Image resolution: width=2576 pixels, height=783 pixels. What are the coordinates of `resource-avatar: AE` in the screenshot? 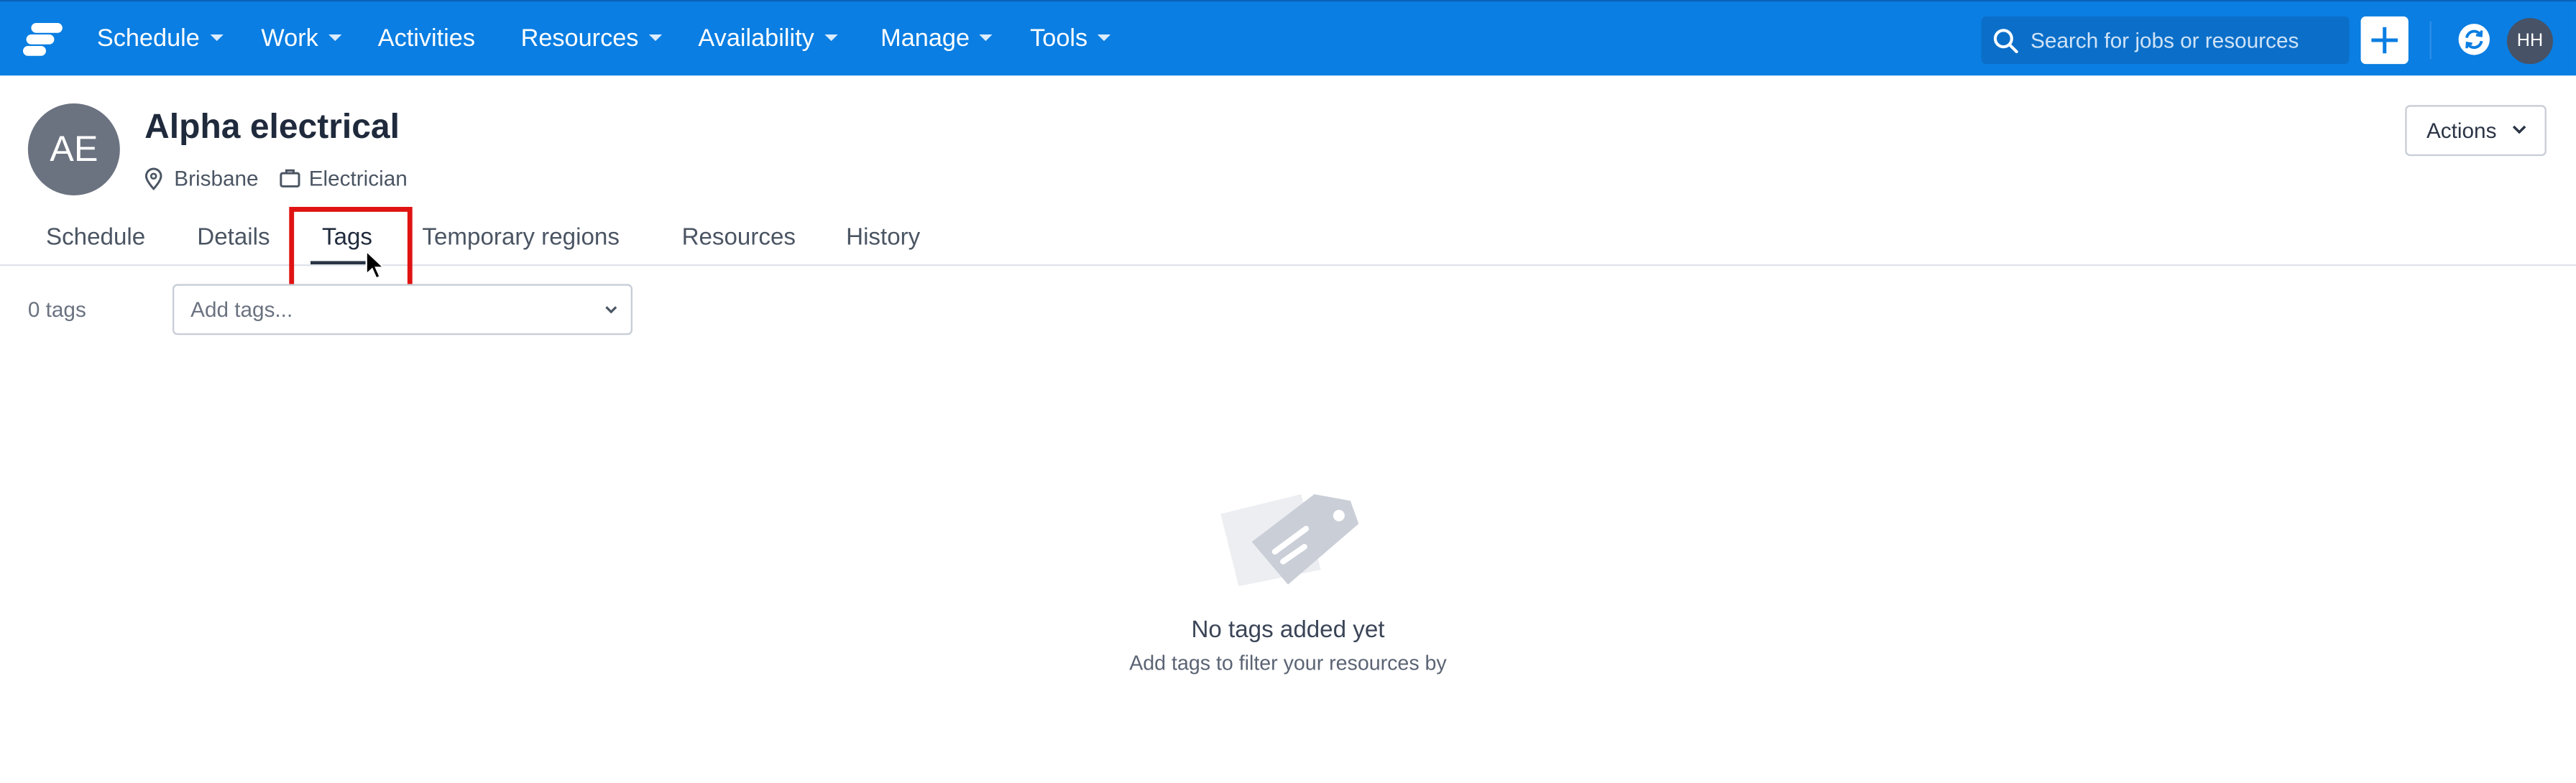 It's located at (73, 149).